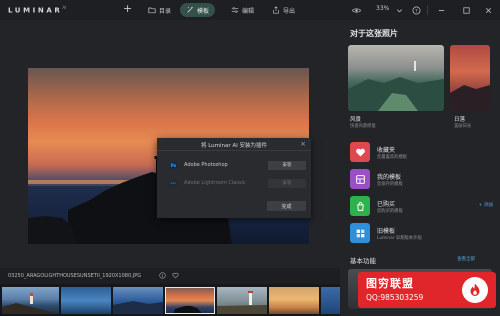 Image resolution: width=500 pixels, height=316 pixels. I want to click on filmstrip, so click(170, 300).